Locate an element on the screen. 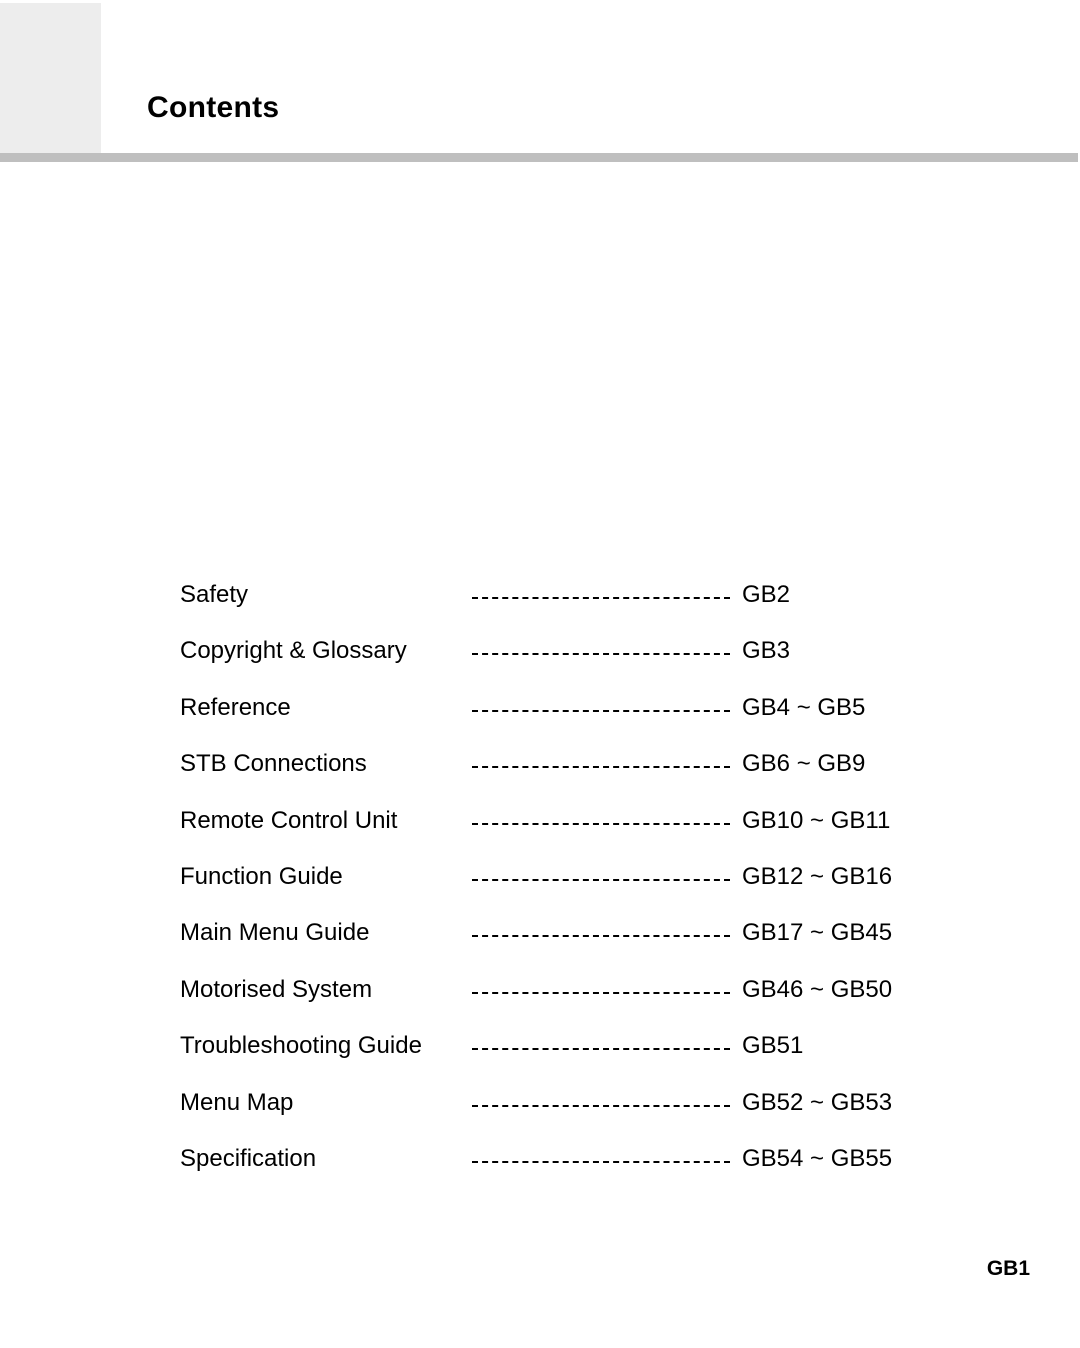 Image resolution: width=1080 pixels, height=1348 pixels. toc-entry-pages: GB17 ~ GB45 is located at coordinates (817, 933).